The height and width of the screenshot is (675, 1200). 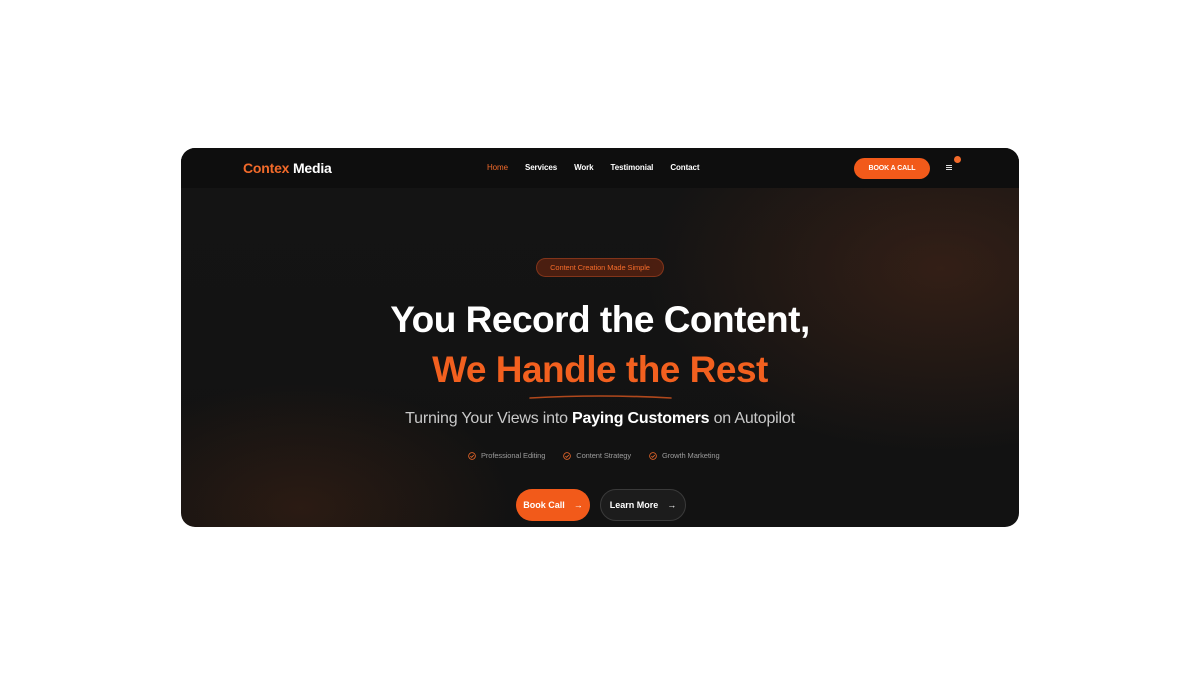 I want to click on logo-media: Media, so click(x=312, y=168).